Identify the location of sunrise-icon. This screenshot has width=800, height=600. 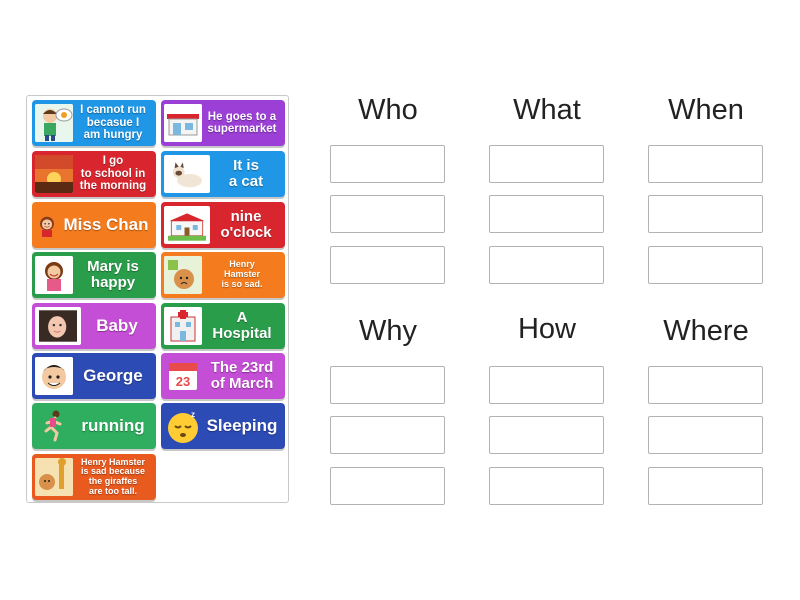
(54, 174).